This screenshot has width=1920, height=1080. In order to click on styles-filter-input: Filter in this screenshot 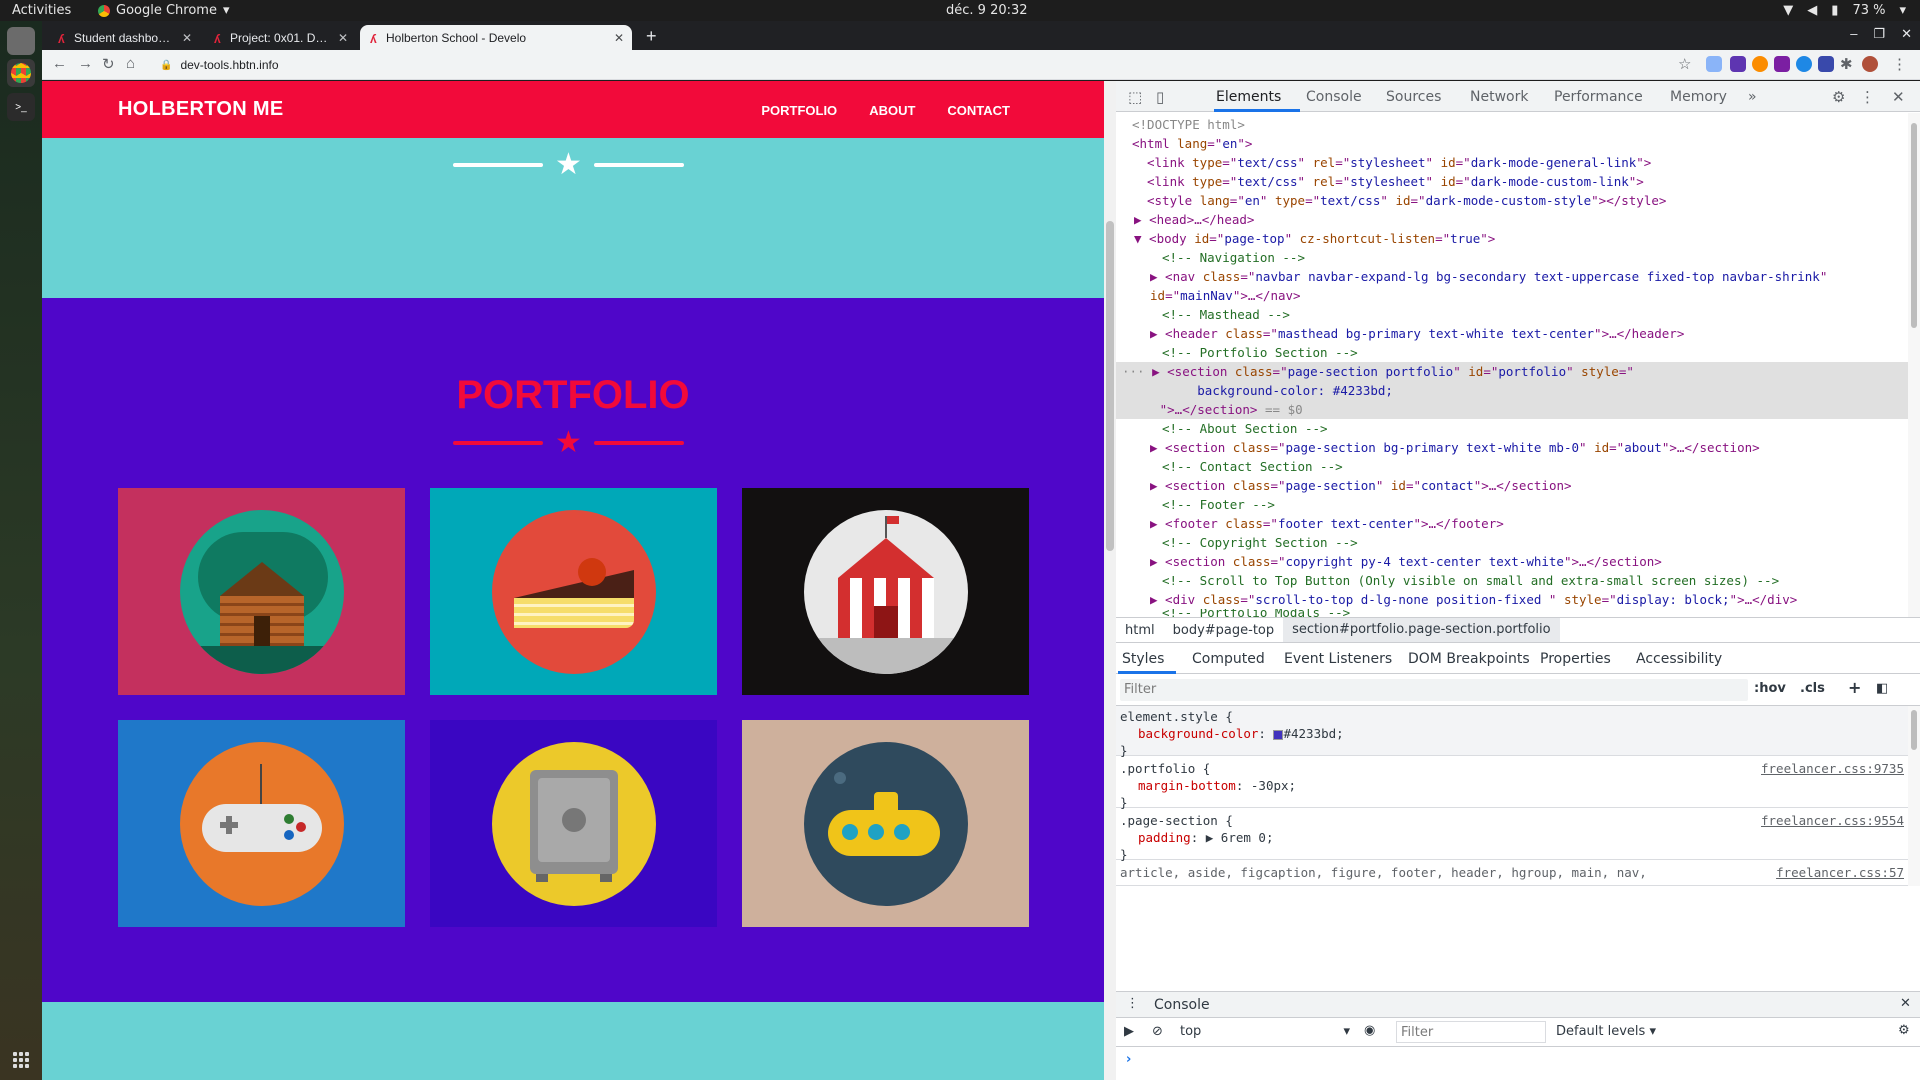, I will do `click(1434, 690)`.